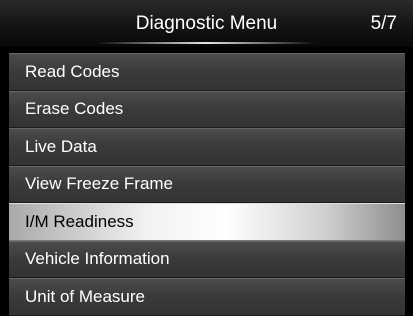 This screenshot has width=413, height=316. What do you see at coordinates (207, 72) in the screenshot?
I see `menu-item-read-codes: Read Codes` at bounding box center [207, 72].